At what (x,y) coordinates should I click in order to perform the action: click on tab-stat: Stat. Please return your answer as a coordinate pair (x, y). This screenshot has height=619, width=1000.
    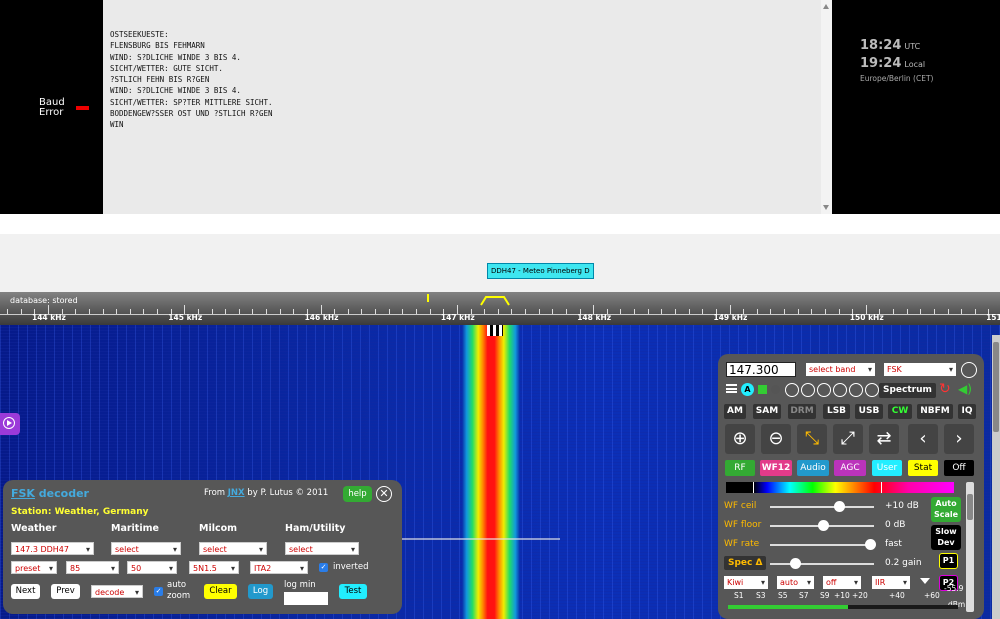
    Looking at the image, I should click on (923, 468).